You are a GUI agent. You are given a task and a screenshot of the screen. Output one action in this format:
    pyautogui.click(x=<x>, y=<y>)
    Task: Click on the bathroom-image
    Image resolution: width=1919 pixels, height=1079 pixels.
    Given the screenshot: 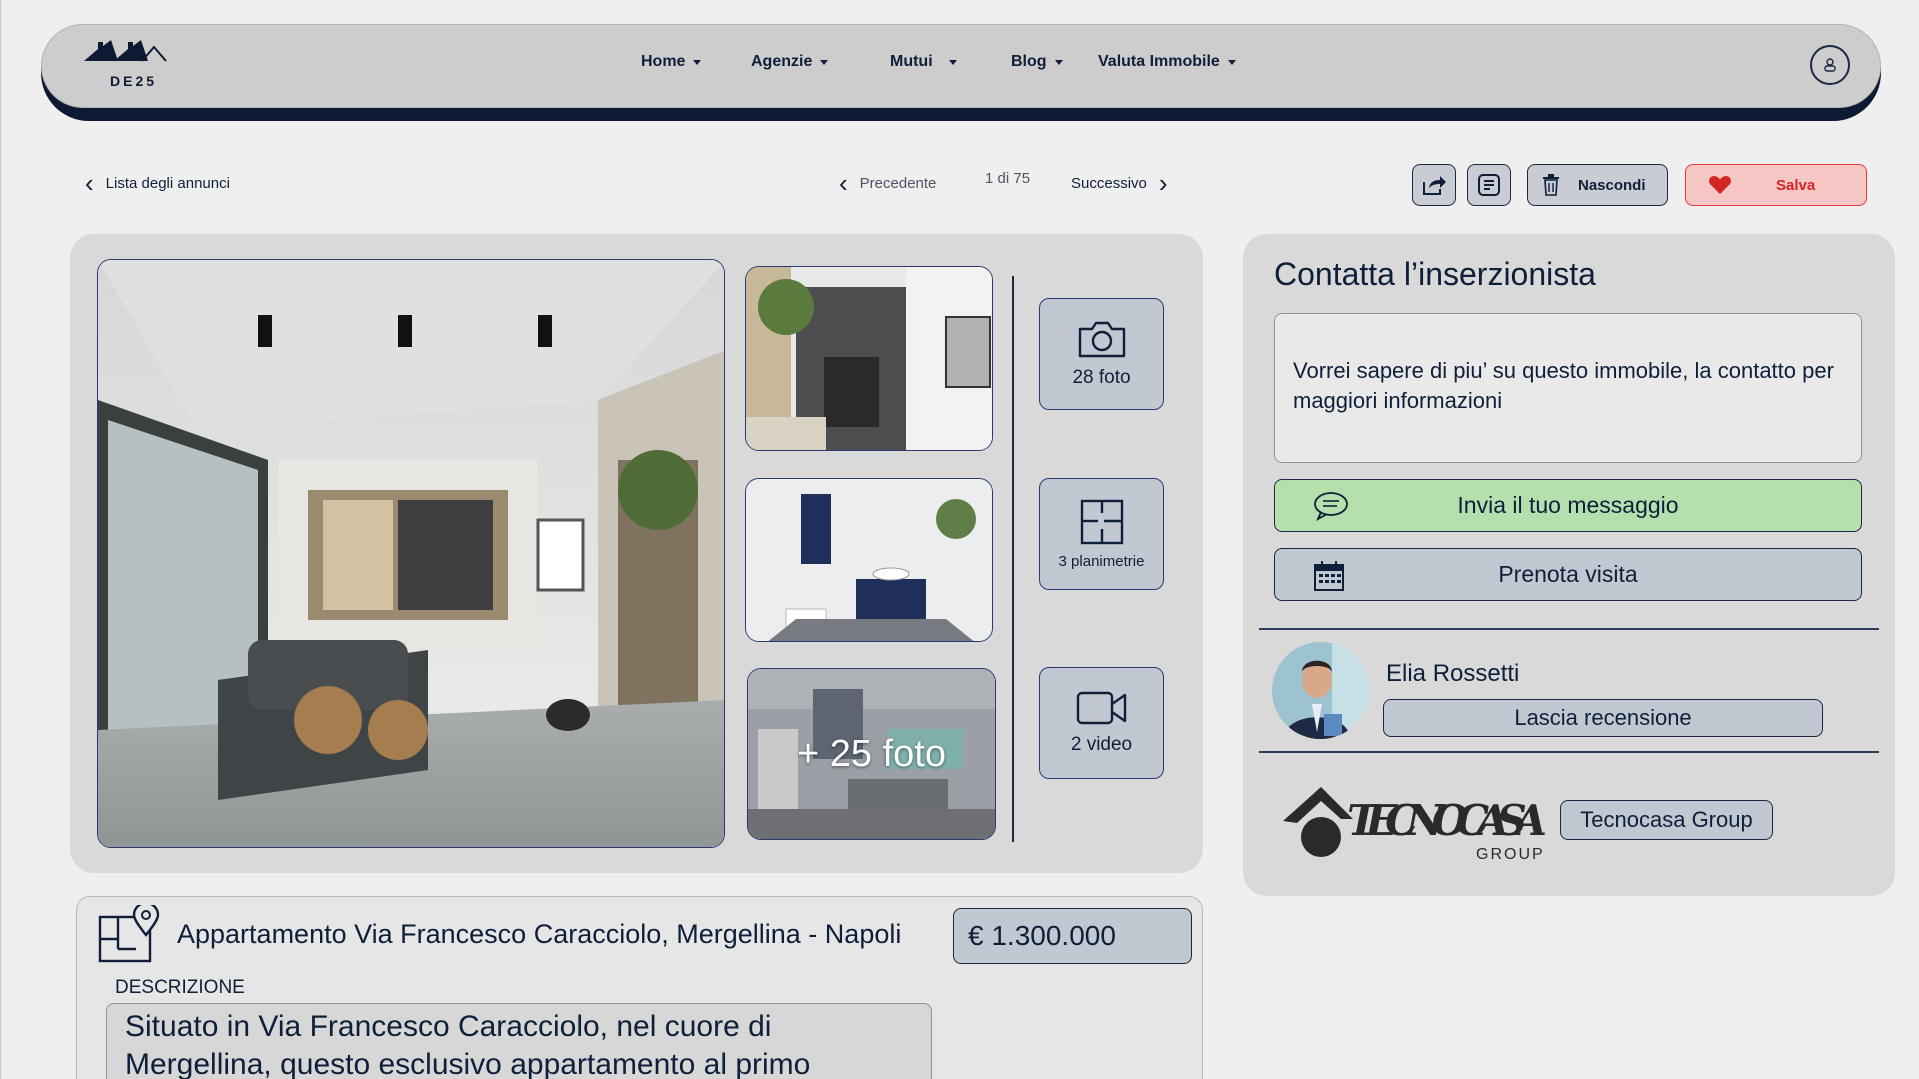 What is the action you would take?
    pyautogui.click(x=869, y=560)
    